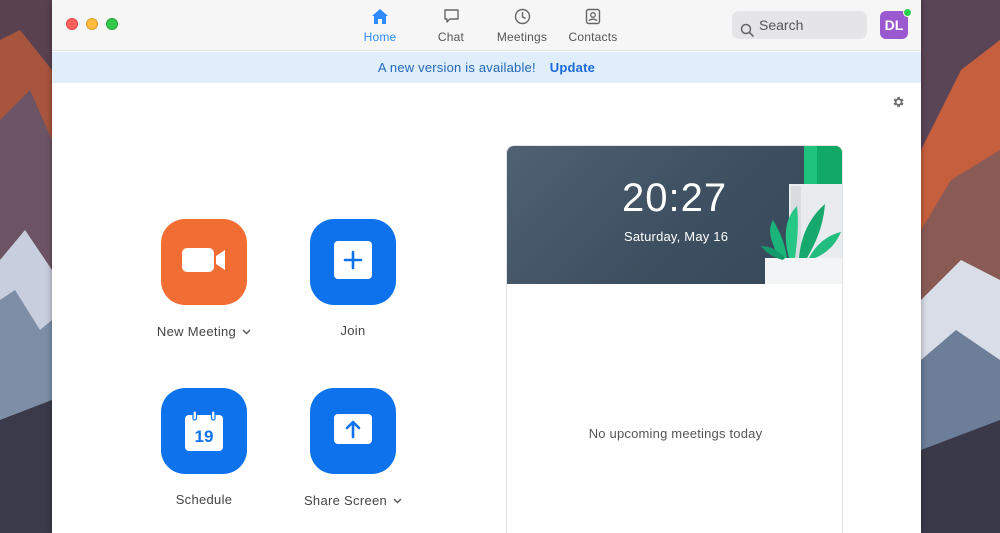 The height and width of the screenshot is (533, 1000). I want to click on new-meeting-label-row: New Meeting, so click(204, 331).